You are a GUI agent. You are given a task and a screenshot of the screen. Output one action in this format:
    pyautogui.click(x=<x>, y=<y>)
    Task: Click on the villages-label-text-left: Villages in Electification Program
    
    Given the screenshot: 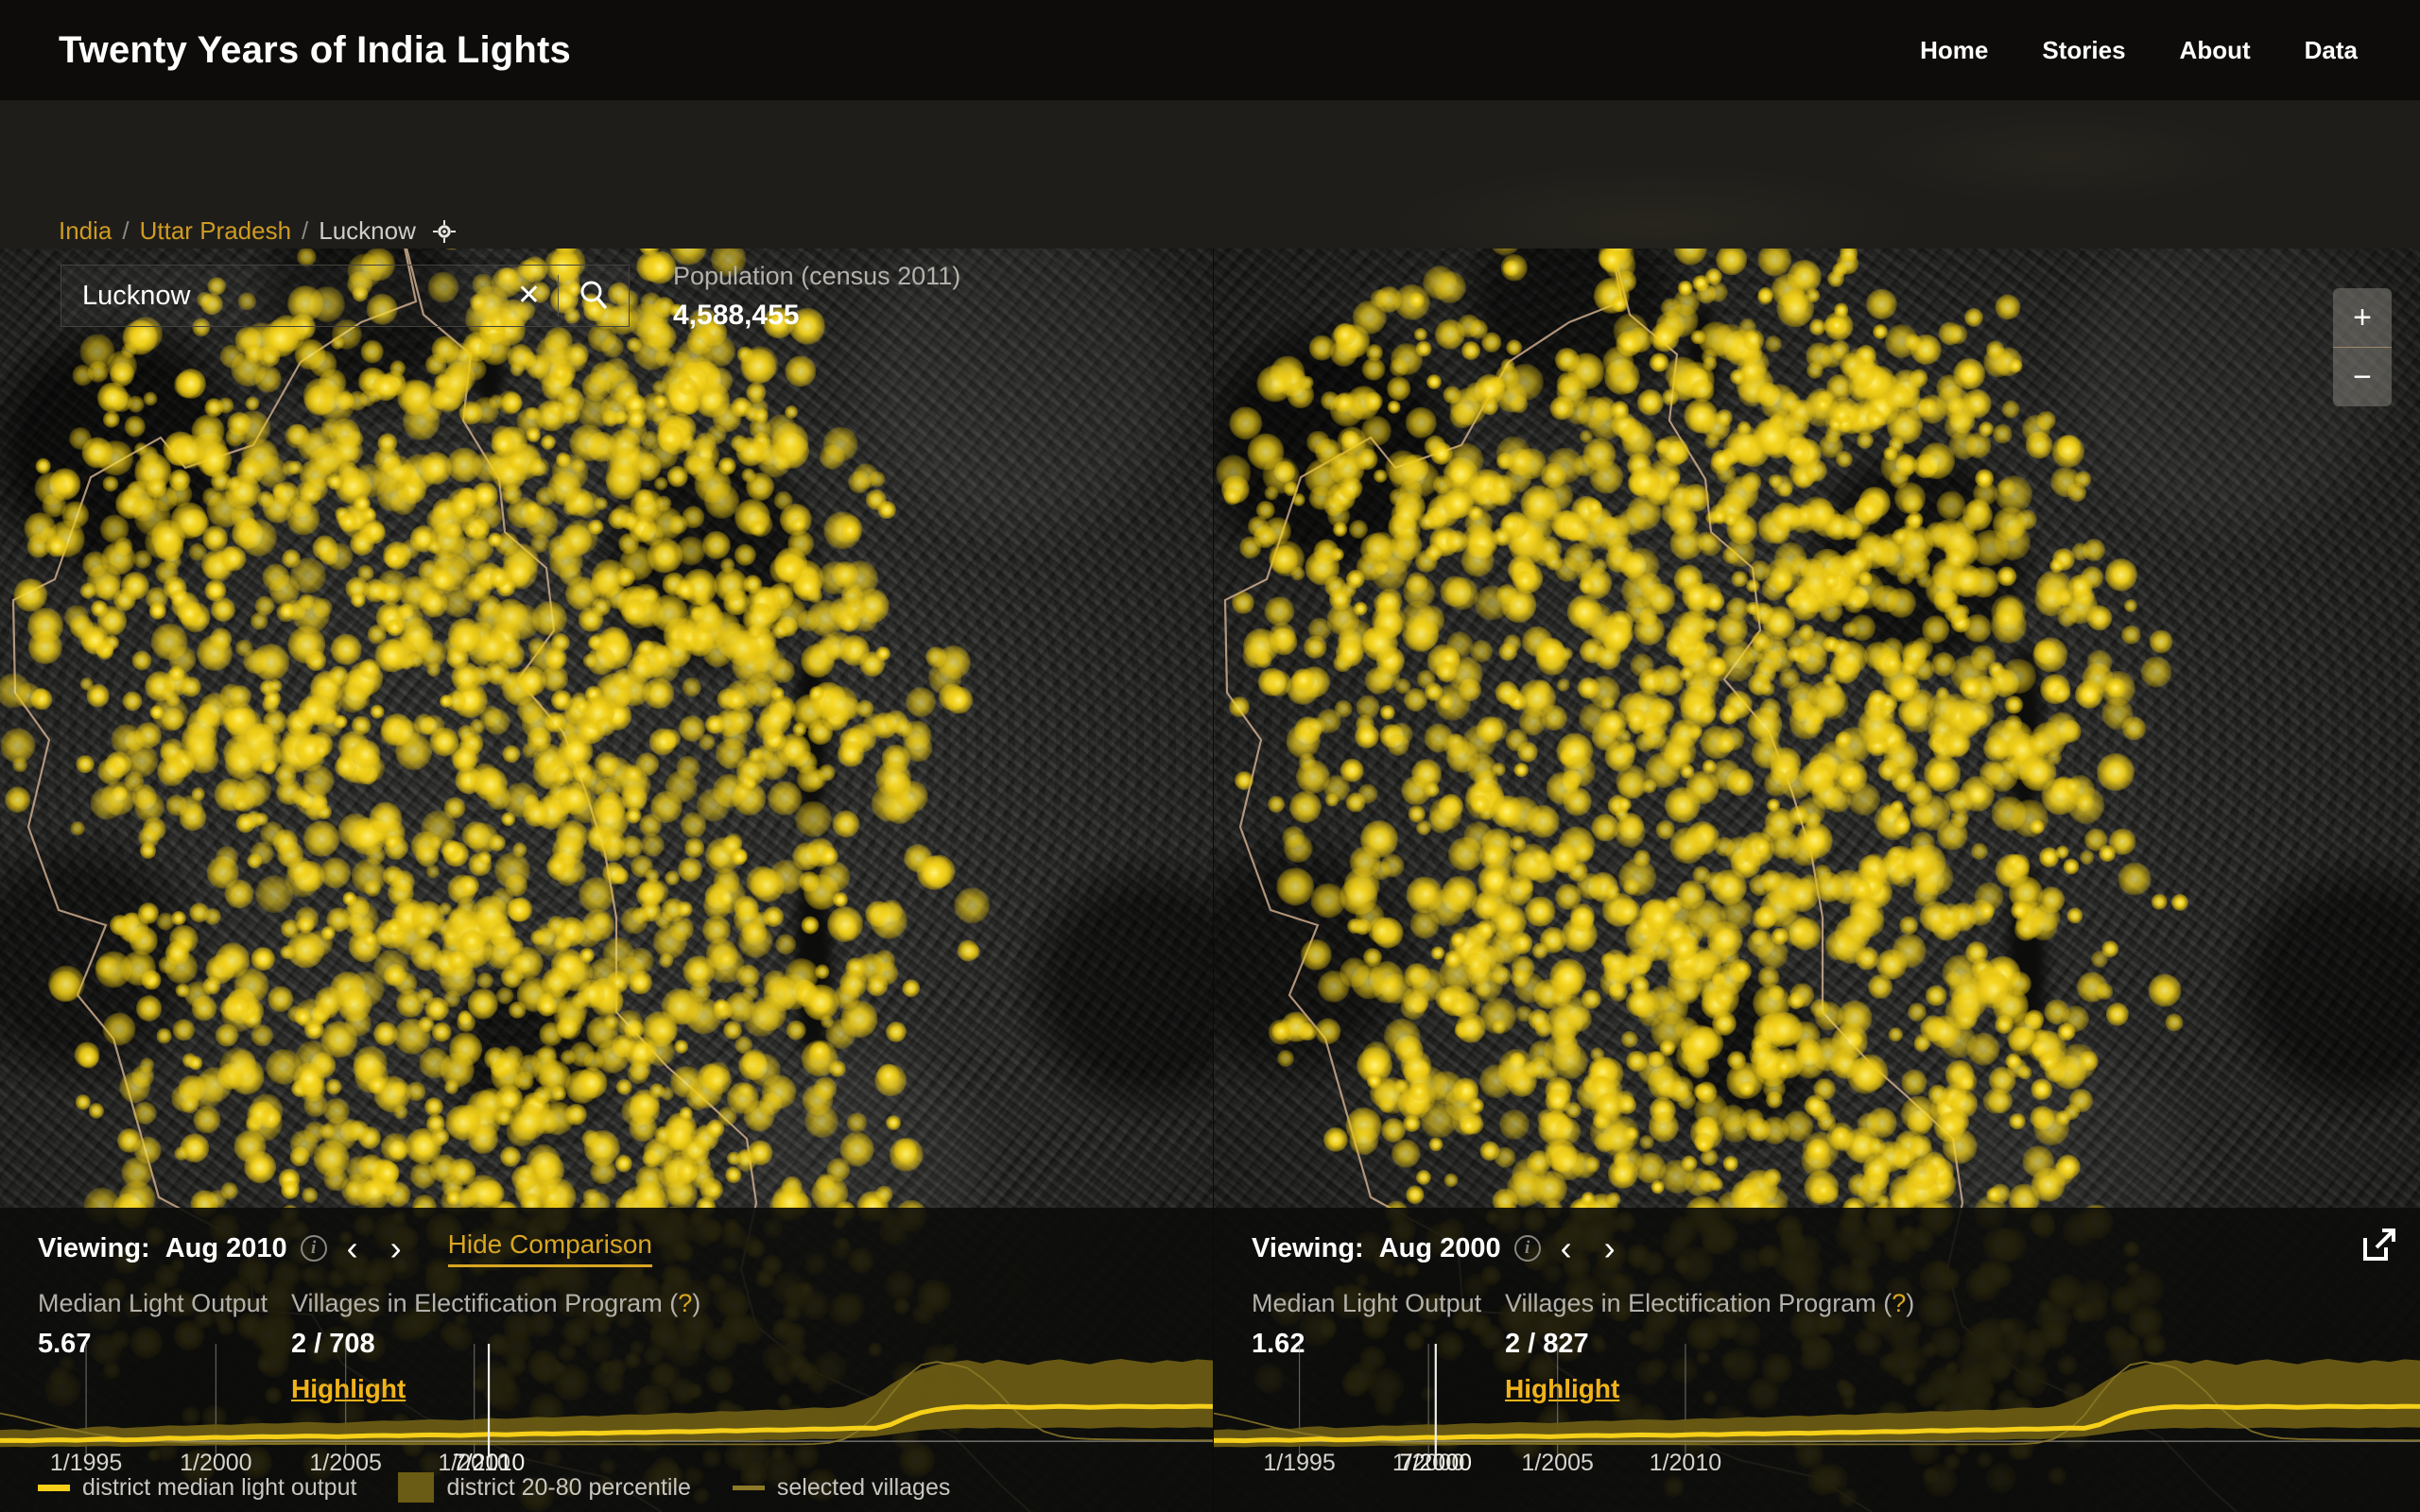 What is the action you would take?
    pyautogui.click(x=477, y=1303)
    